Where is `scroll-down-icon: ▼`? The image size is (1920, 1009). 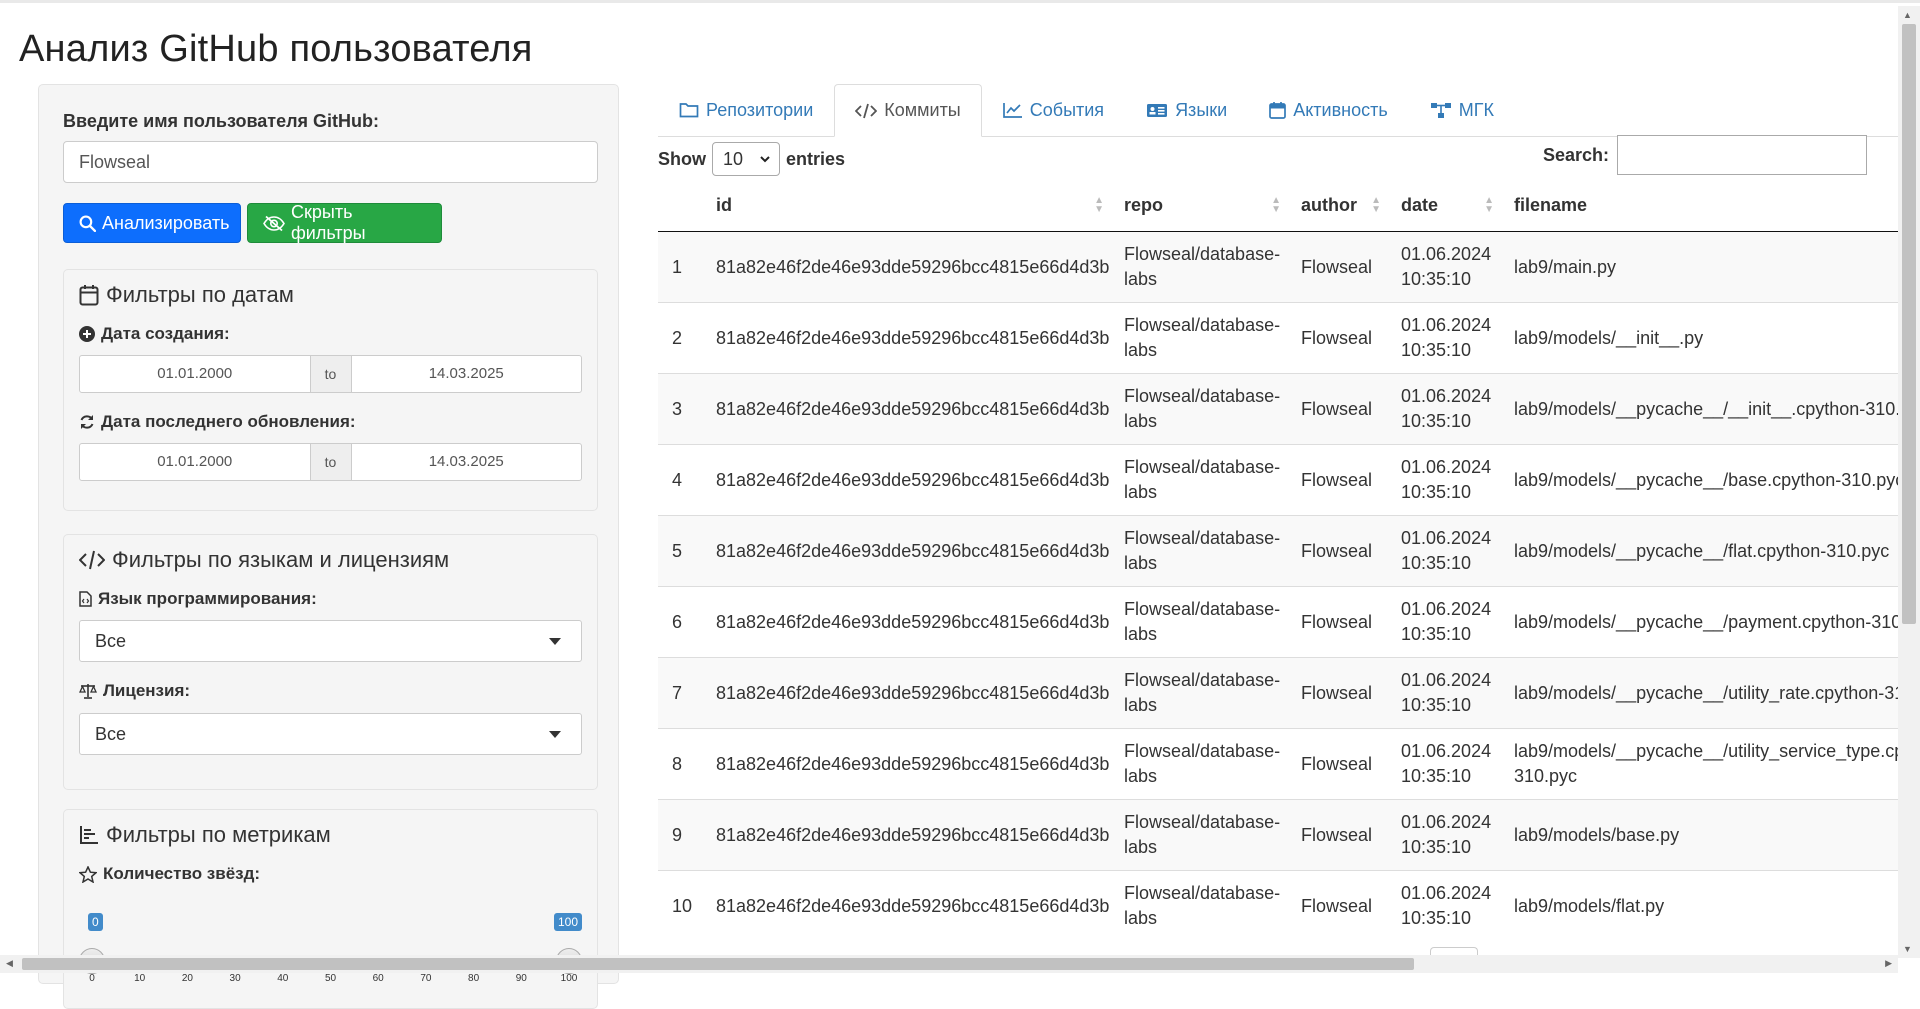
scroll-down-icon: ▼ is located at coordinates (1907, 949).